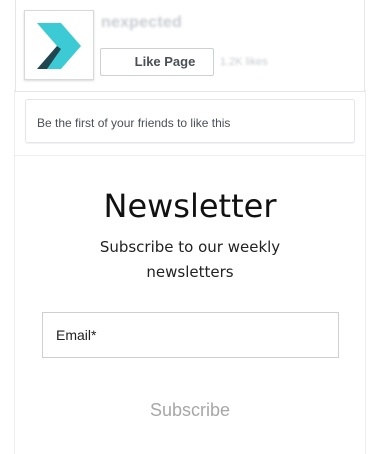 This screenshot has width=371, height=454. I want to click on newsletter-subtitle: Subscribe to our weekly newsletters, so click(190, 259).